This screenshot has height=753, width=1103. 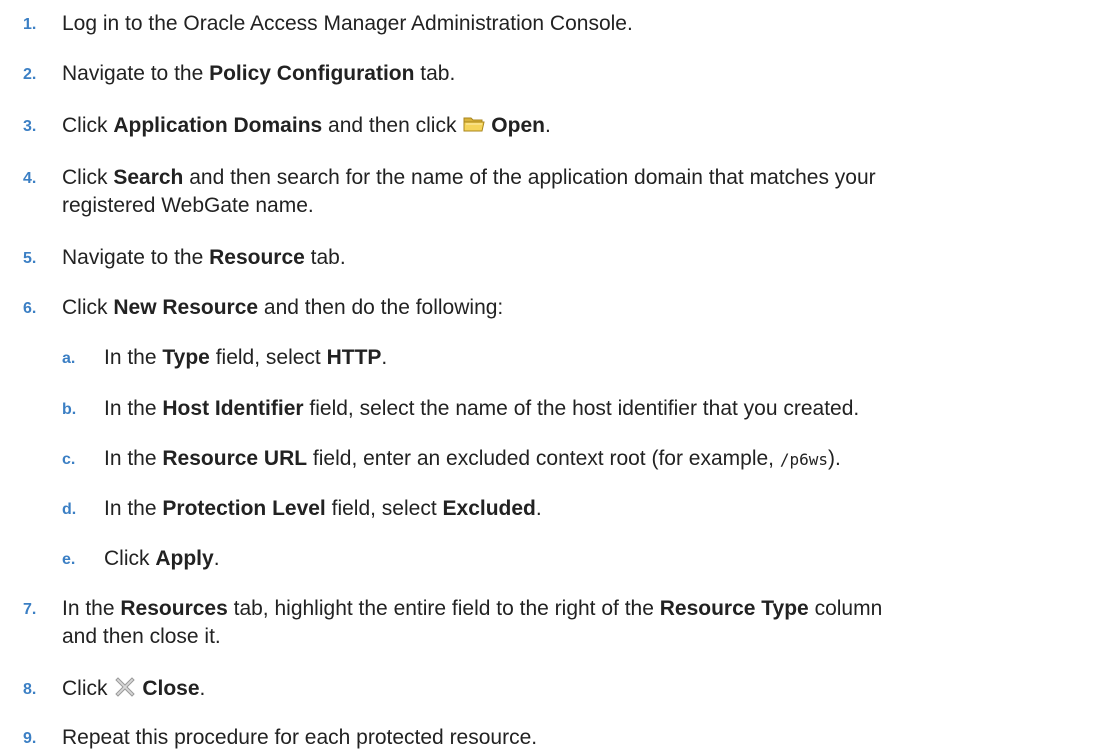 What do you see at coordinates (69, 509) in the screenshot?
I see `substep-letter: d.` at bounding box center [69, 509].